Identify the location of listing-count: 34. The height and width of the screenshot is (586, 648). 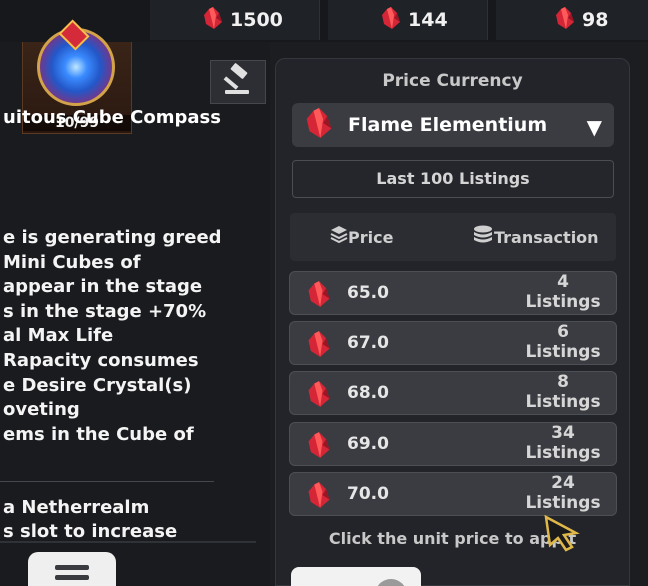
(563, 433).